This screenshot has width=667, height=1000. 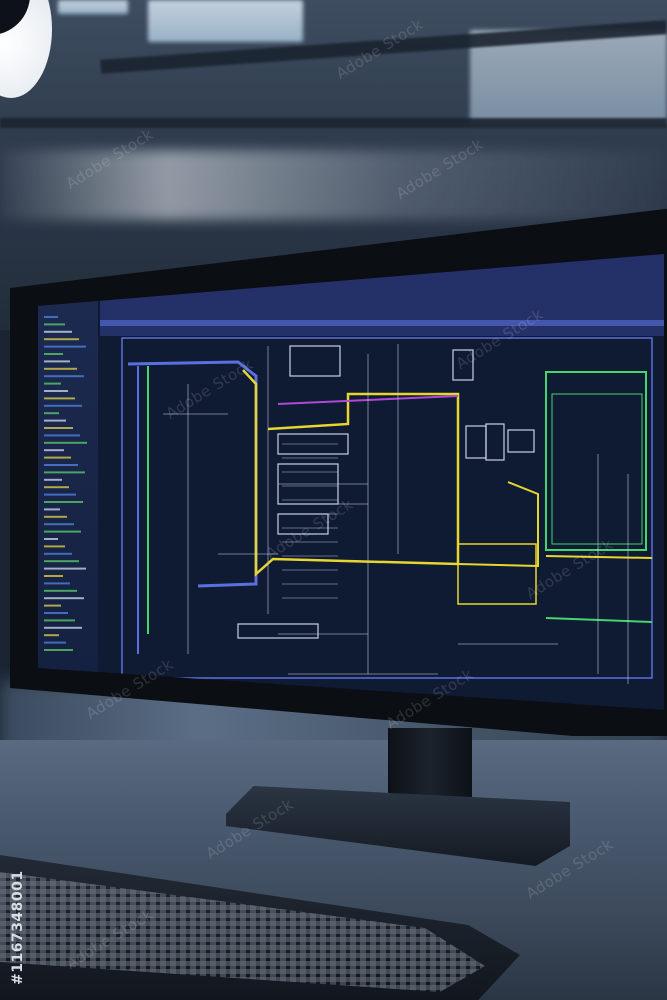 I want to click on schematic-trace, so click(x=498, y=524).